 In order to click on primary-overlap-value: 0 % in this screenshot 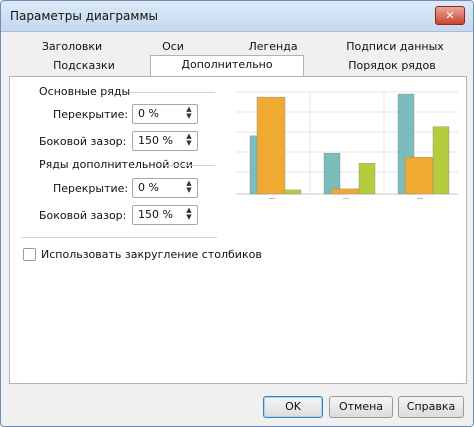, I will do `click(148, 113)`.